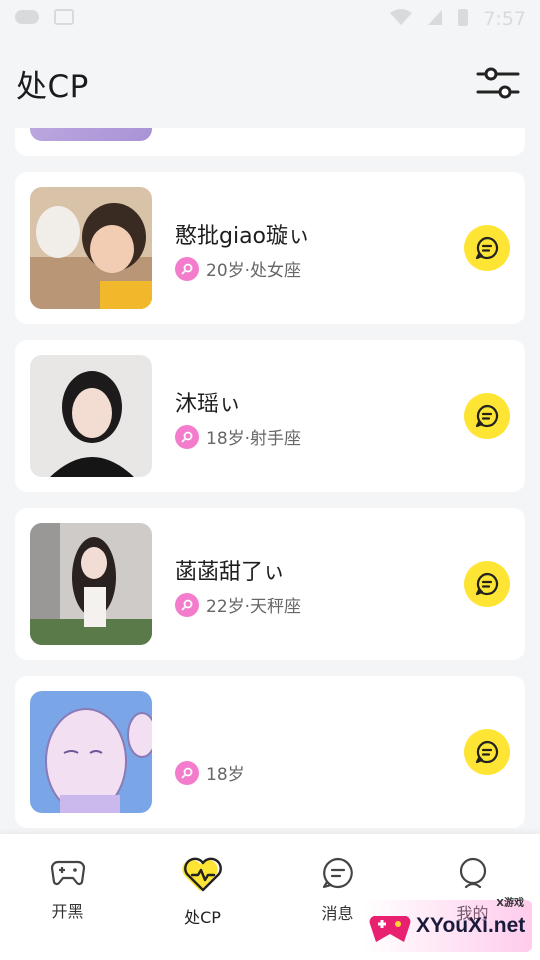 This screenshot has width=540, height=960. What do you see at coordinates (64, 19) in the screenshot?
I see `image-status-icon` at bounding box center [64, 19].